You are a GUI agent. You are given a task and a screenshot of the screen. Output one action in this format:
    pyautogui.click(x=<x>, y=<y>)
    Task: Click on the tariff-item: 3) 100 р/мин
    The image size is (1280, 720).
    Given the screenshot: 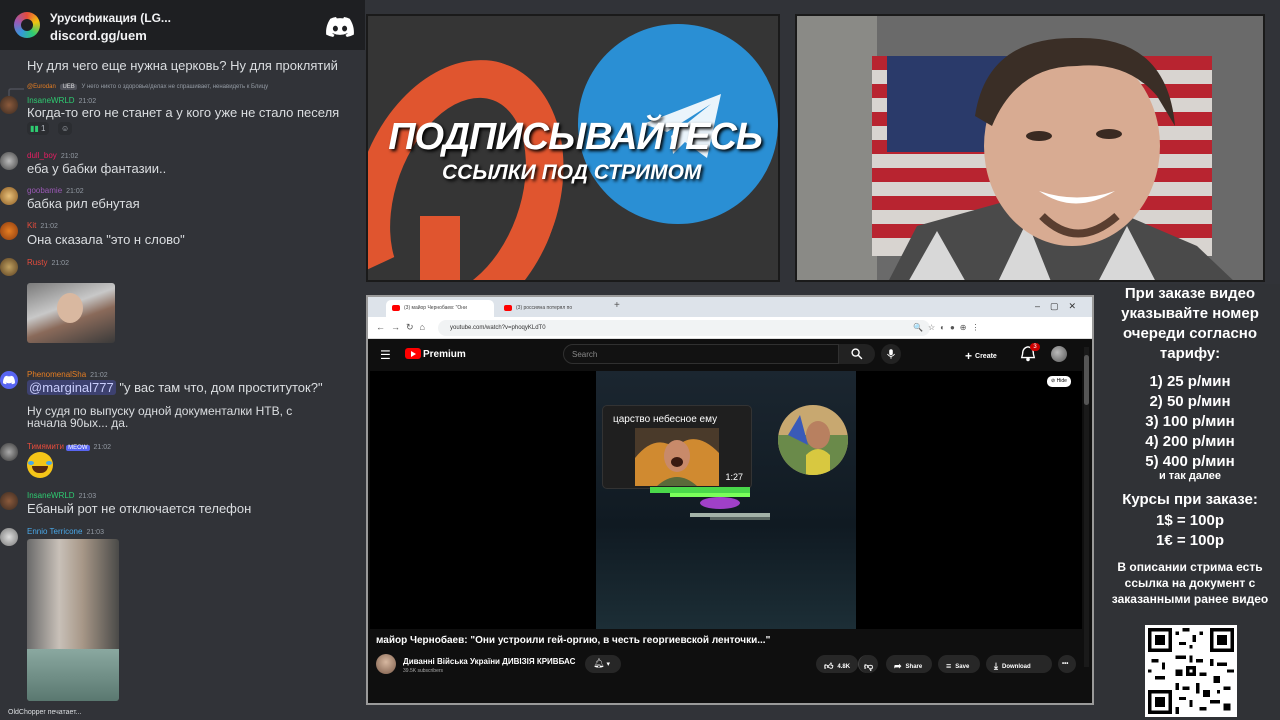 What is the action you would take?
    pyautogui.click(x=1190, y=421)
    